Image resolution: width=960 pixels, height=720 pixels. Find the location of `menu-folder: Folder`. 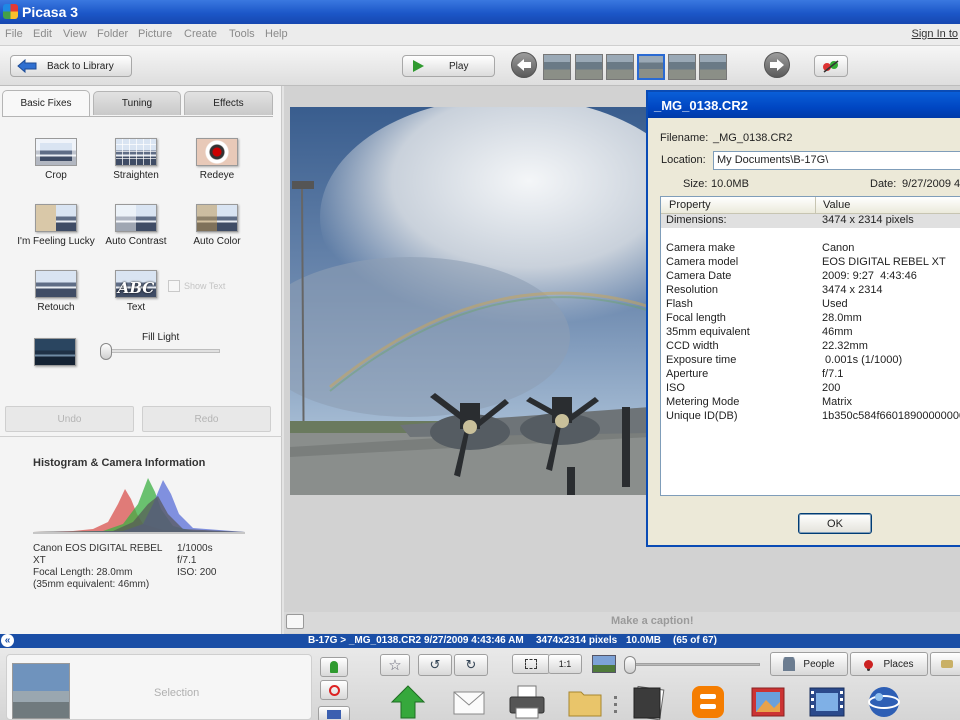

menu-folder: Folder is located at coordinates (112, 34).